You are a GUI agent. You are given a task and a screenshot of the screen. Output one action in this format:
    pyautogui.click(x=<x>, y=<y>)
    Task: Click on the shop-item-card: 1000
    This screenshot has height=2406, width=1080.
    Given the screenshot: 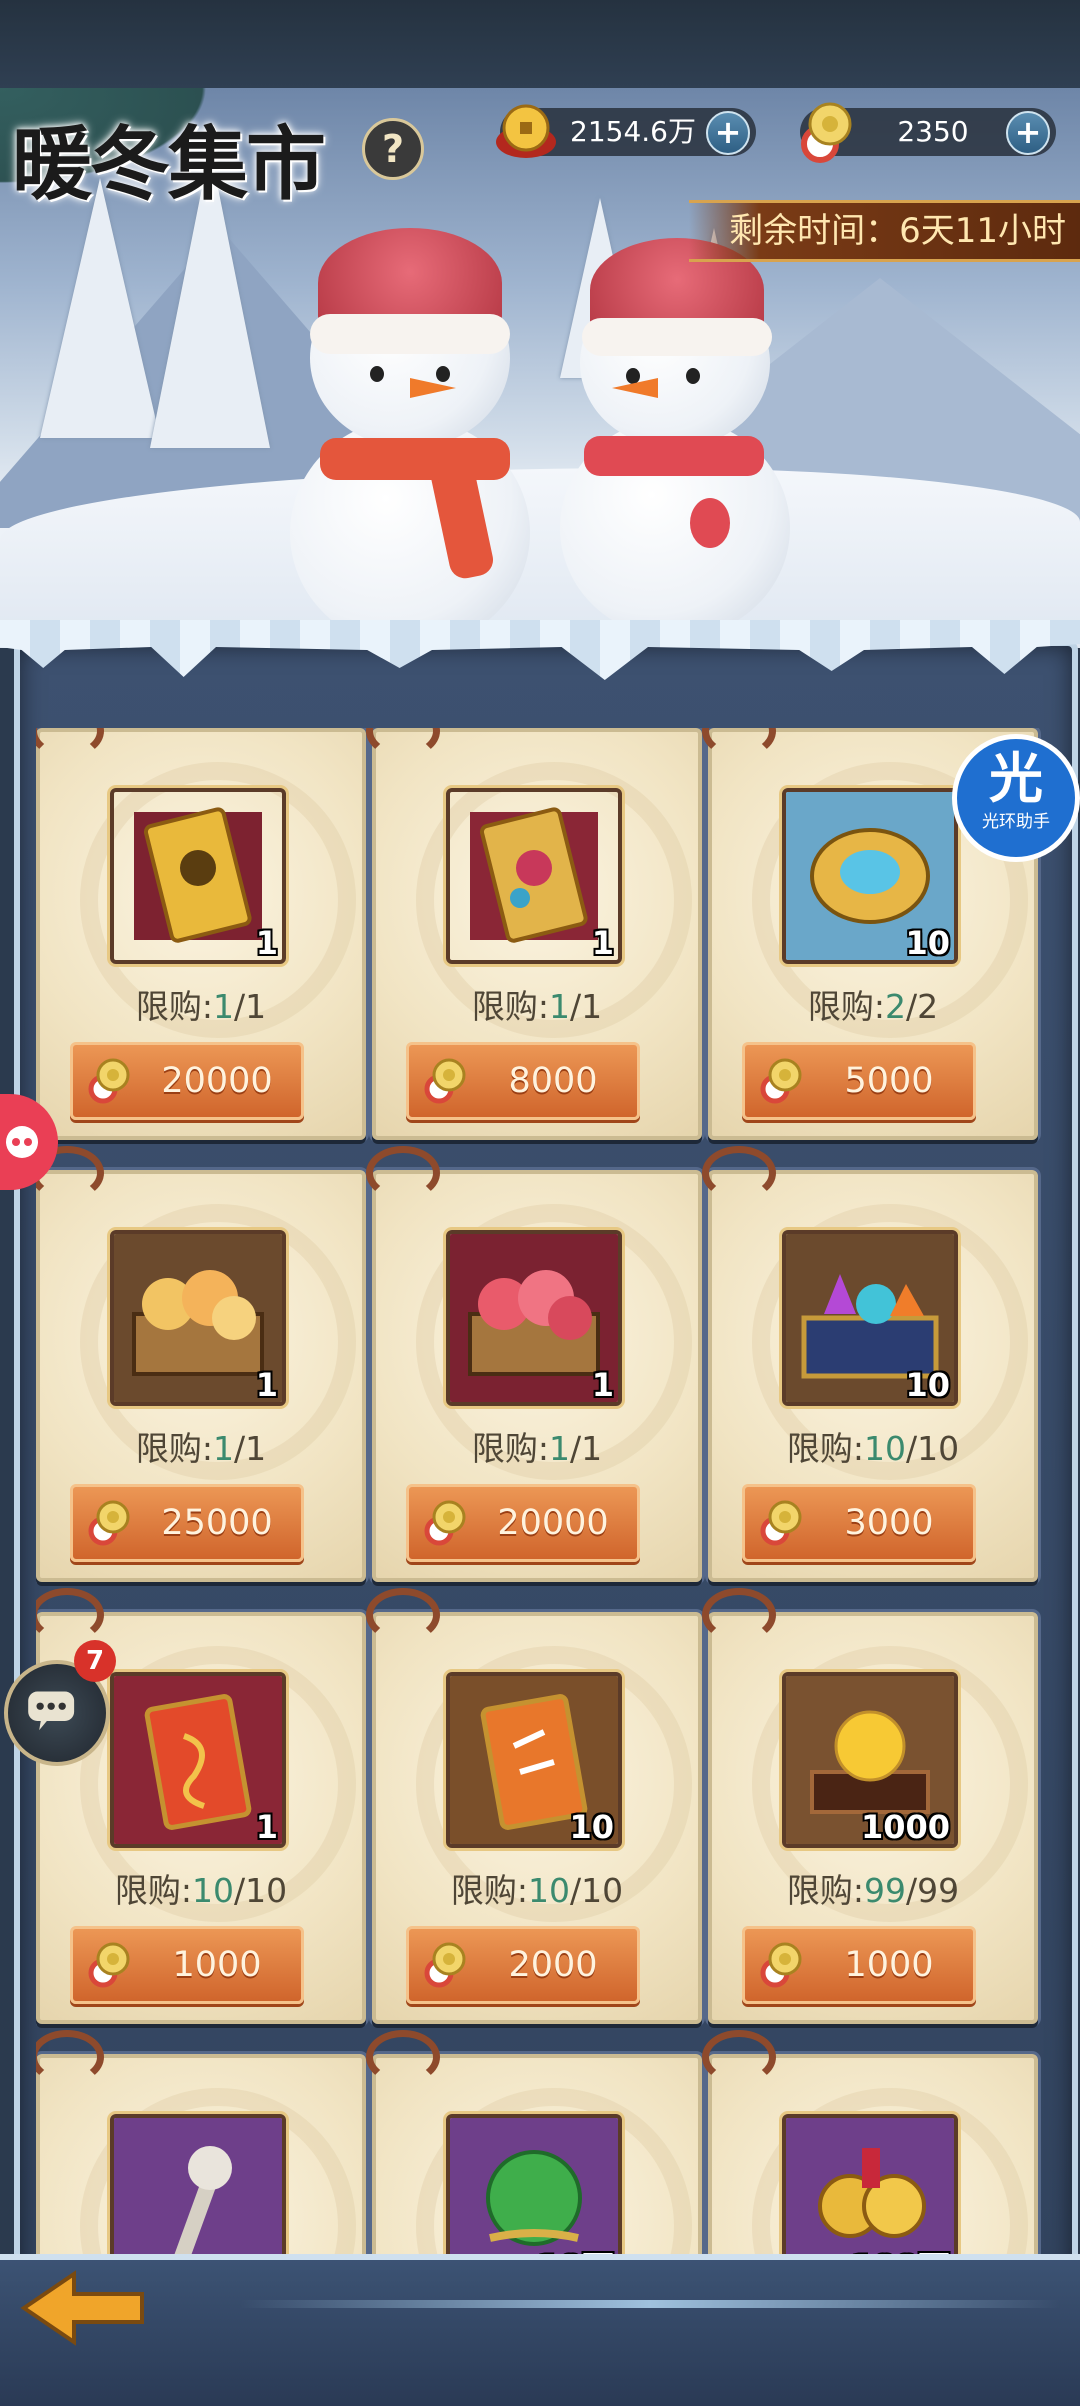 What is the action you would take?
    pyautogui.click(x=201, y=2142)
    